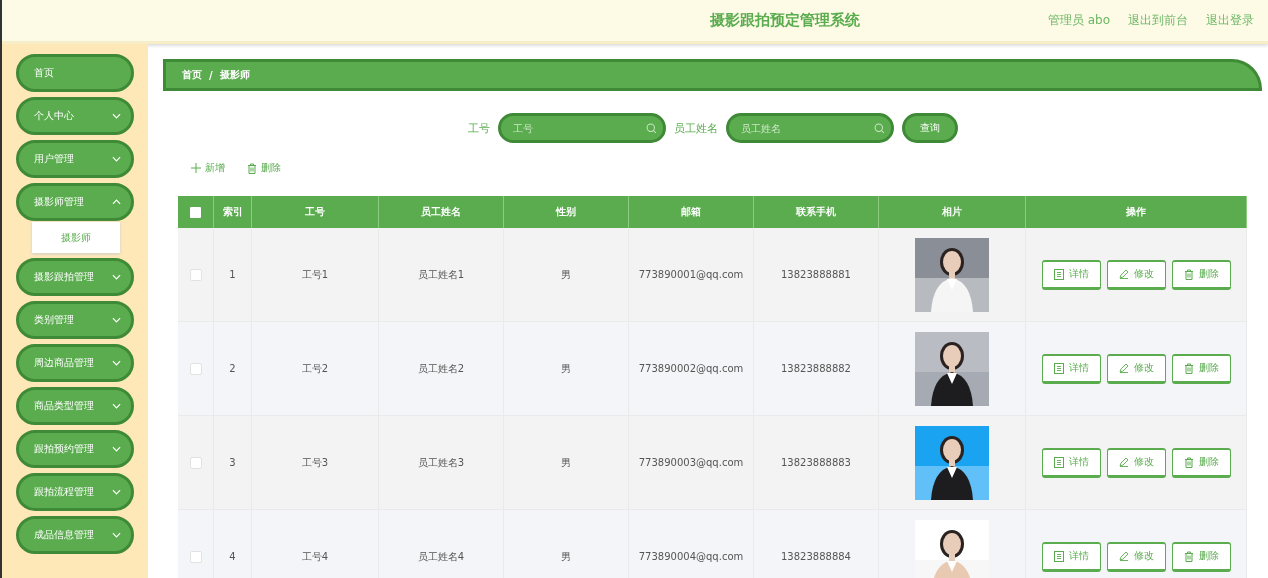 This screenshot has width=1268, height=578. What do you see at coordinates (441, 462) in the screenshot?
I see `name-cell: 员工姓名3` at bounding box center [441, 462].